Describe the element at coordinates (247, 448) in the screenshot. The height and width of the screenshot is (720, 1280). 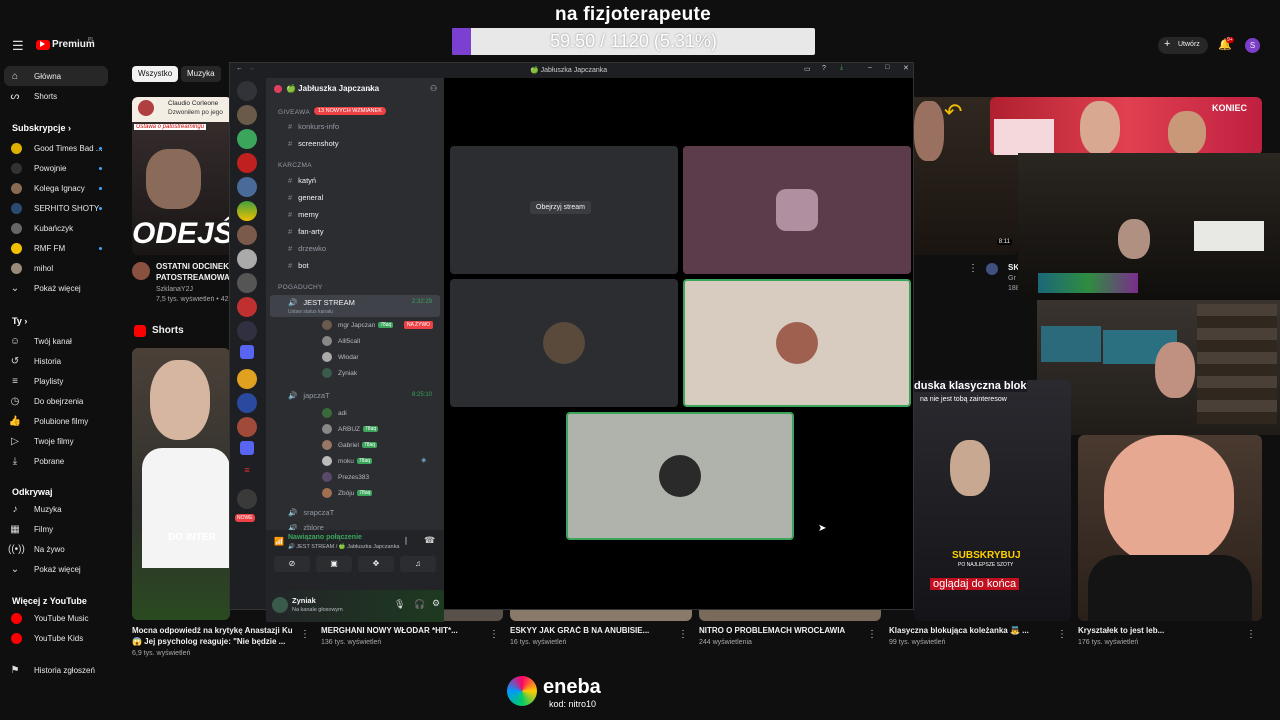
I see `folder-icon` at that location.